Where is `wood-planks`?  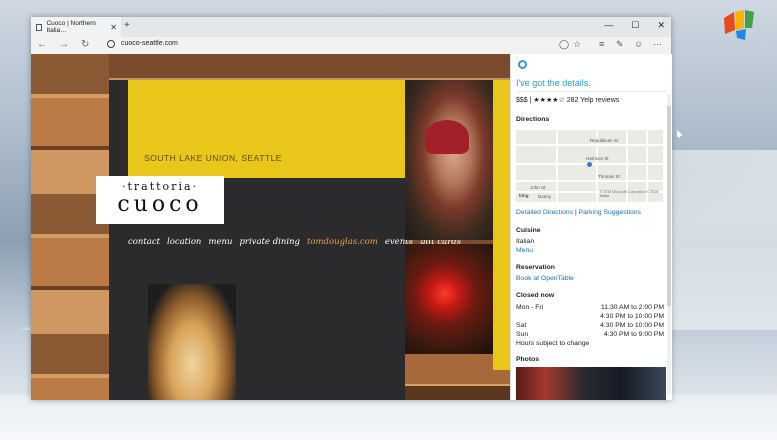 wood-planks is located at coordinates (70, 227).